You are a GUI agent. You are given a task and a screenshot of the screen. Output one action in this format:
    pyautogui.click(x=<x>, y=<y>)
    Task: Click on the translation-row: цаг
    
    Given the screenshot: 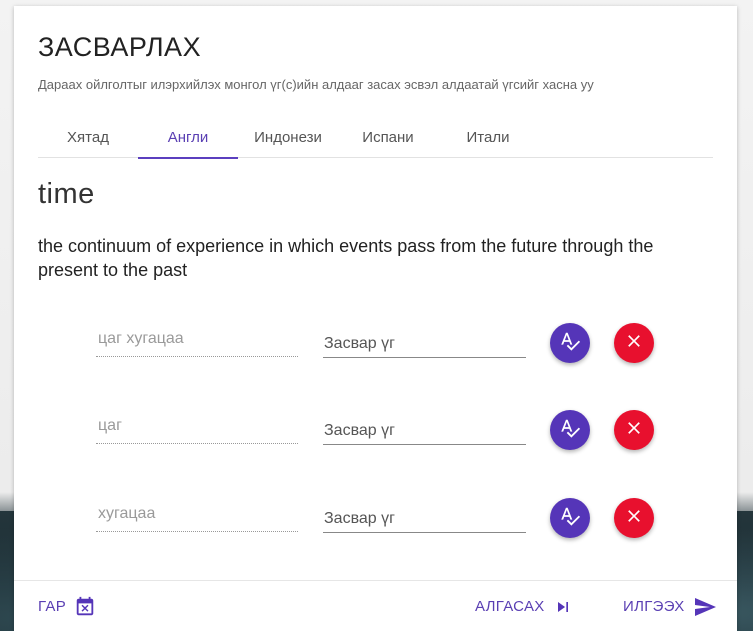 What is the action you would take?
    pyautogui.click(x=386, y=432)
    